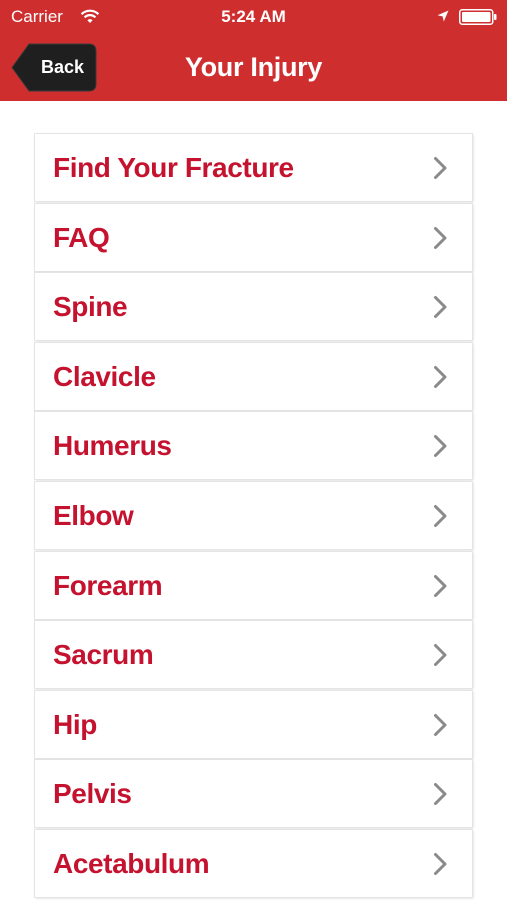 The width and height of the screenshot is (507, 900). Describe the element at coordinates (112, 446) in the screenshot. I see `list-item-label: Humerus` at that location.